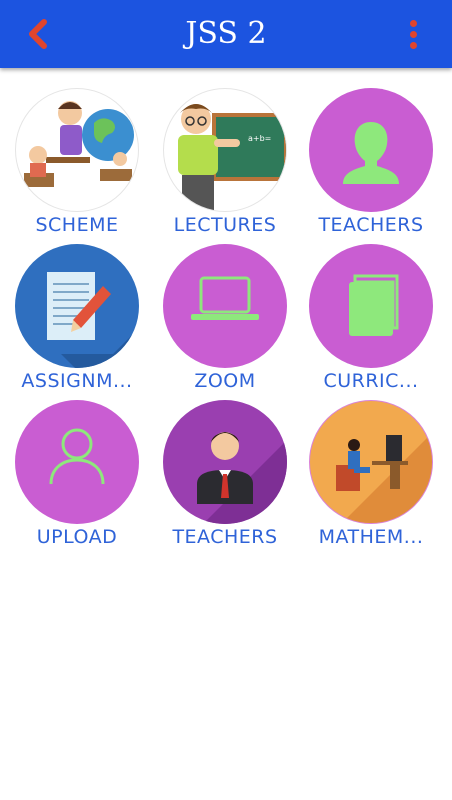  I want to click on app-bar: JSS 2, so click(226, 34).